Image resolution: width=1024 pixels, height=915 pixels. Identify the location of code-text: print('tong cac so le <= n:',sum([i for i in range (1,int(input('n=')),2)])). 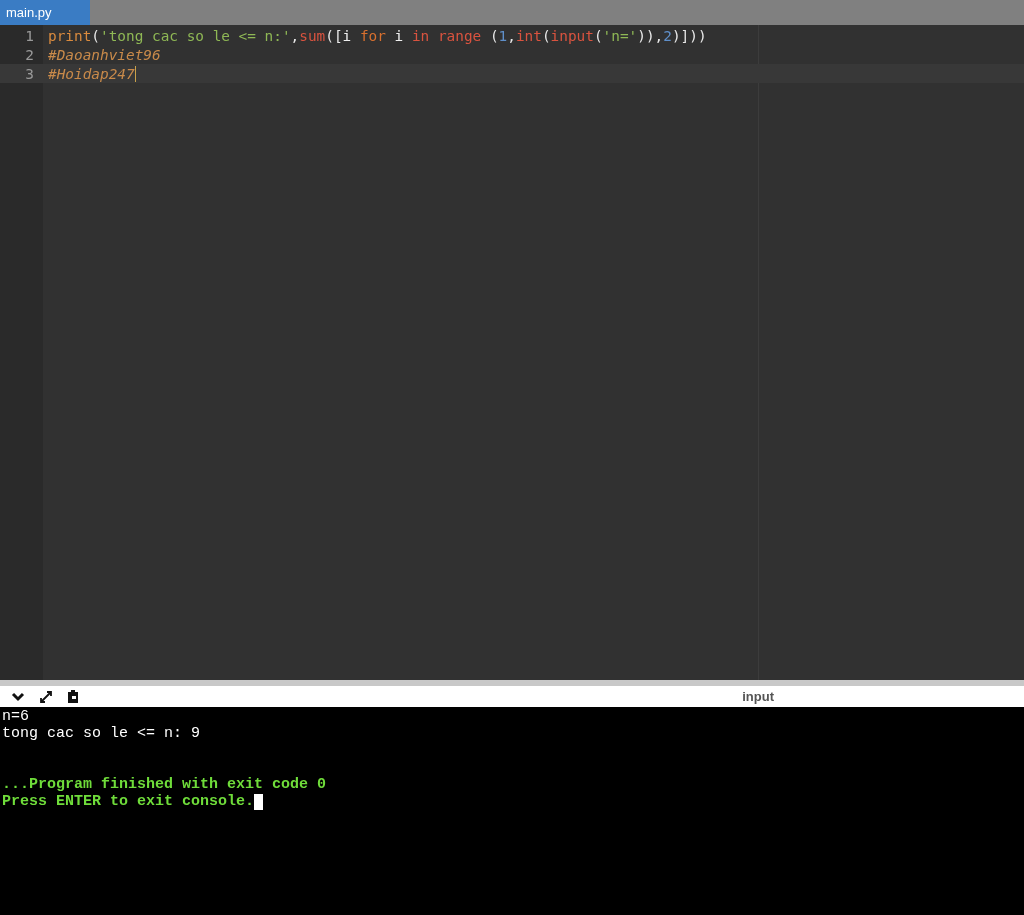
(377, 35).